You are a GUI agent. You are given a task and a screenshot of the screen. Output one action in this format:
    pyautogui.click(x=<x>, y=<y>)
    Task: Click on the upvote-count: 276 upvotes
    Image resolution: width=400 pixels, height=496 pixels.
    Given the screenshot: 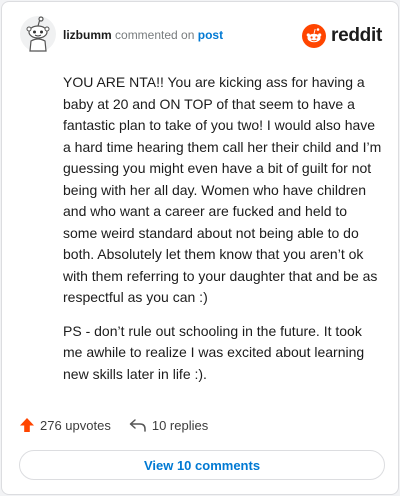 What is the action you would take?
    pyautogui.click(x=65, y=425)
    